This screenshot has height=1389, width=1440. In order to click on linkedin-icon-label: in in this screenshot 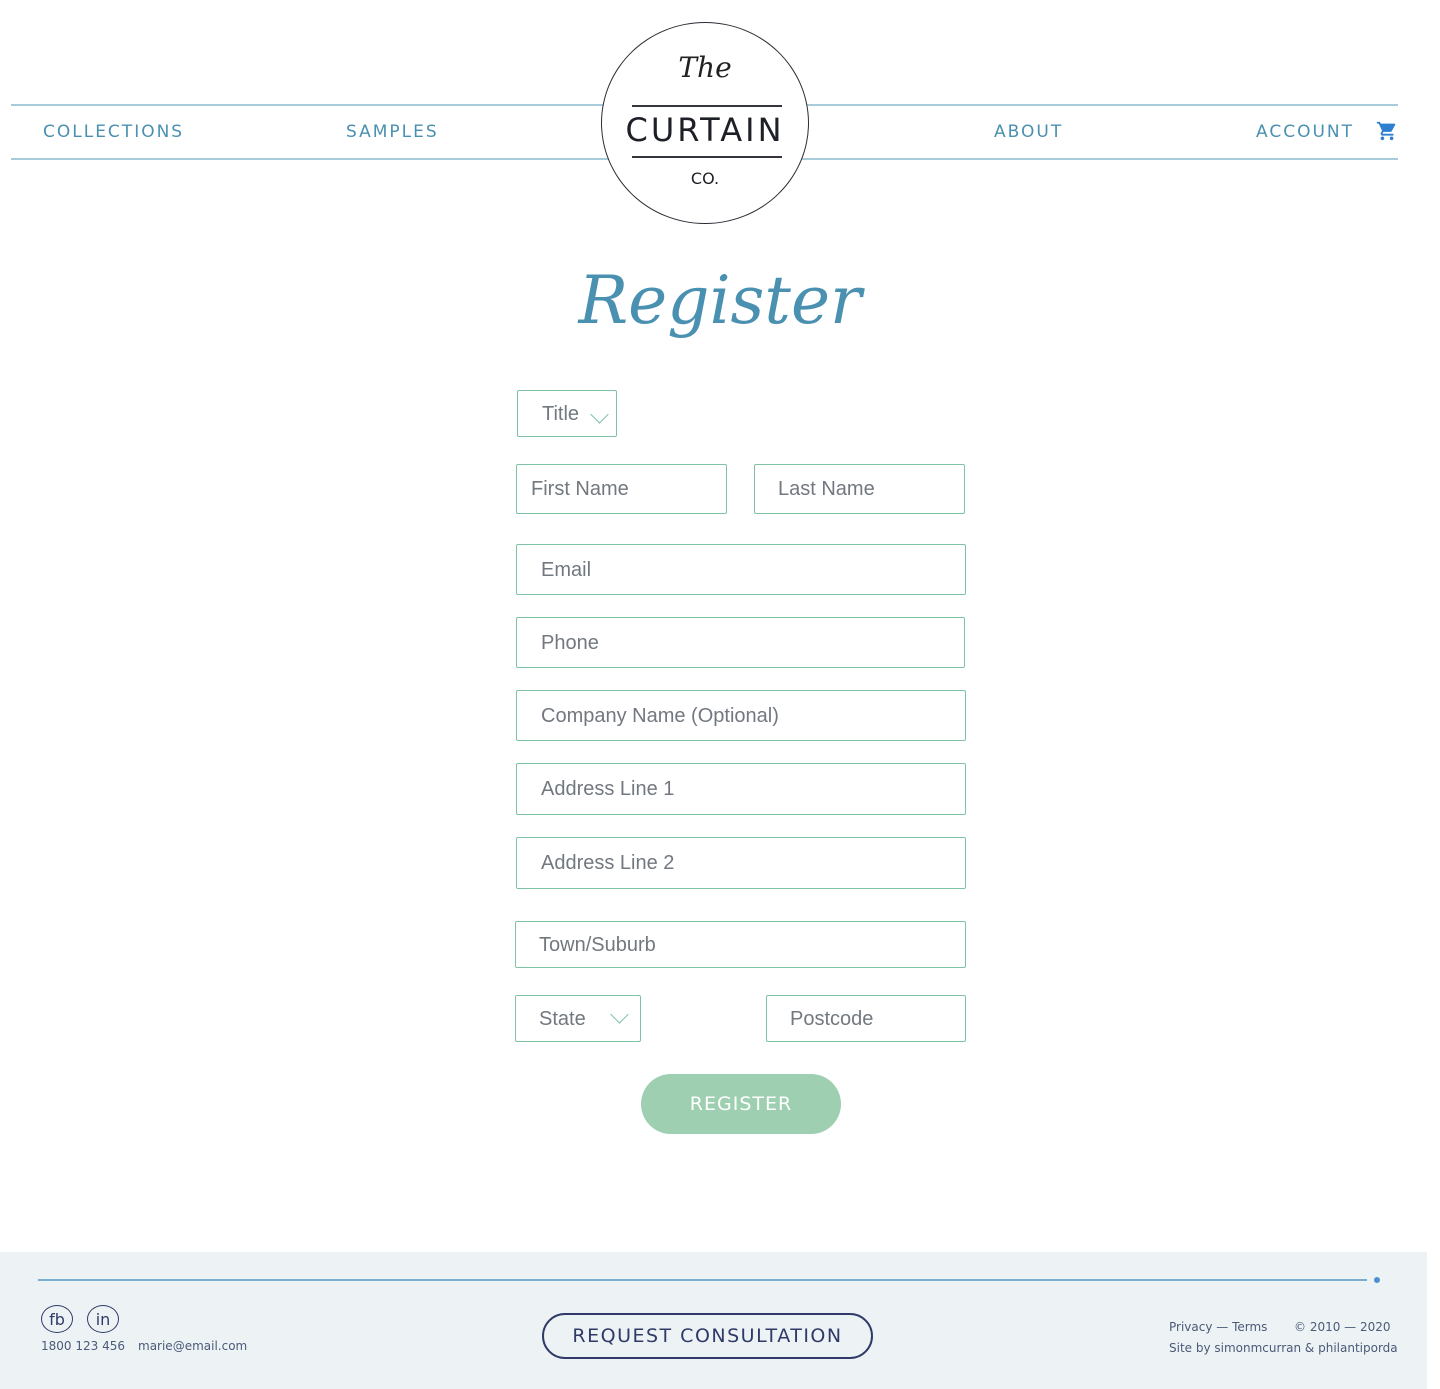, I will do `click(103, 1319)`.